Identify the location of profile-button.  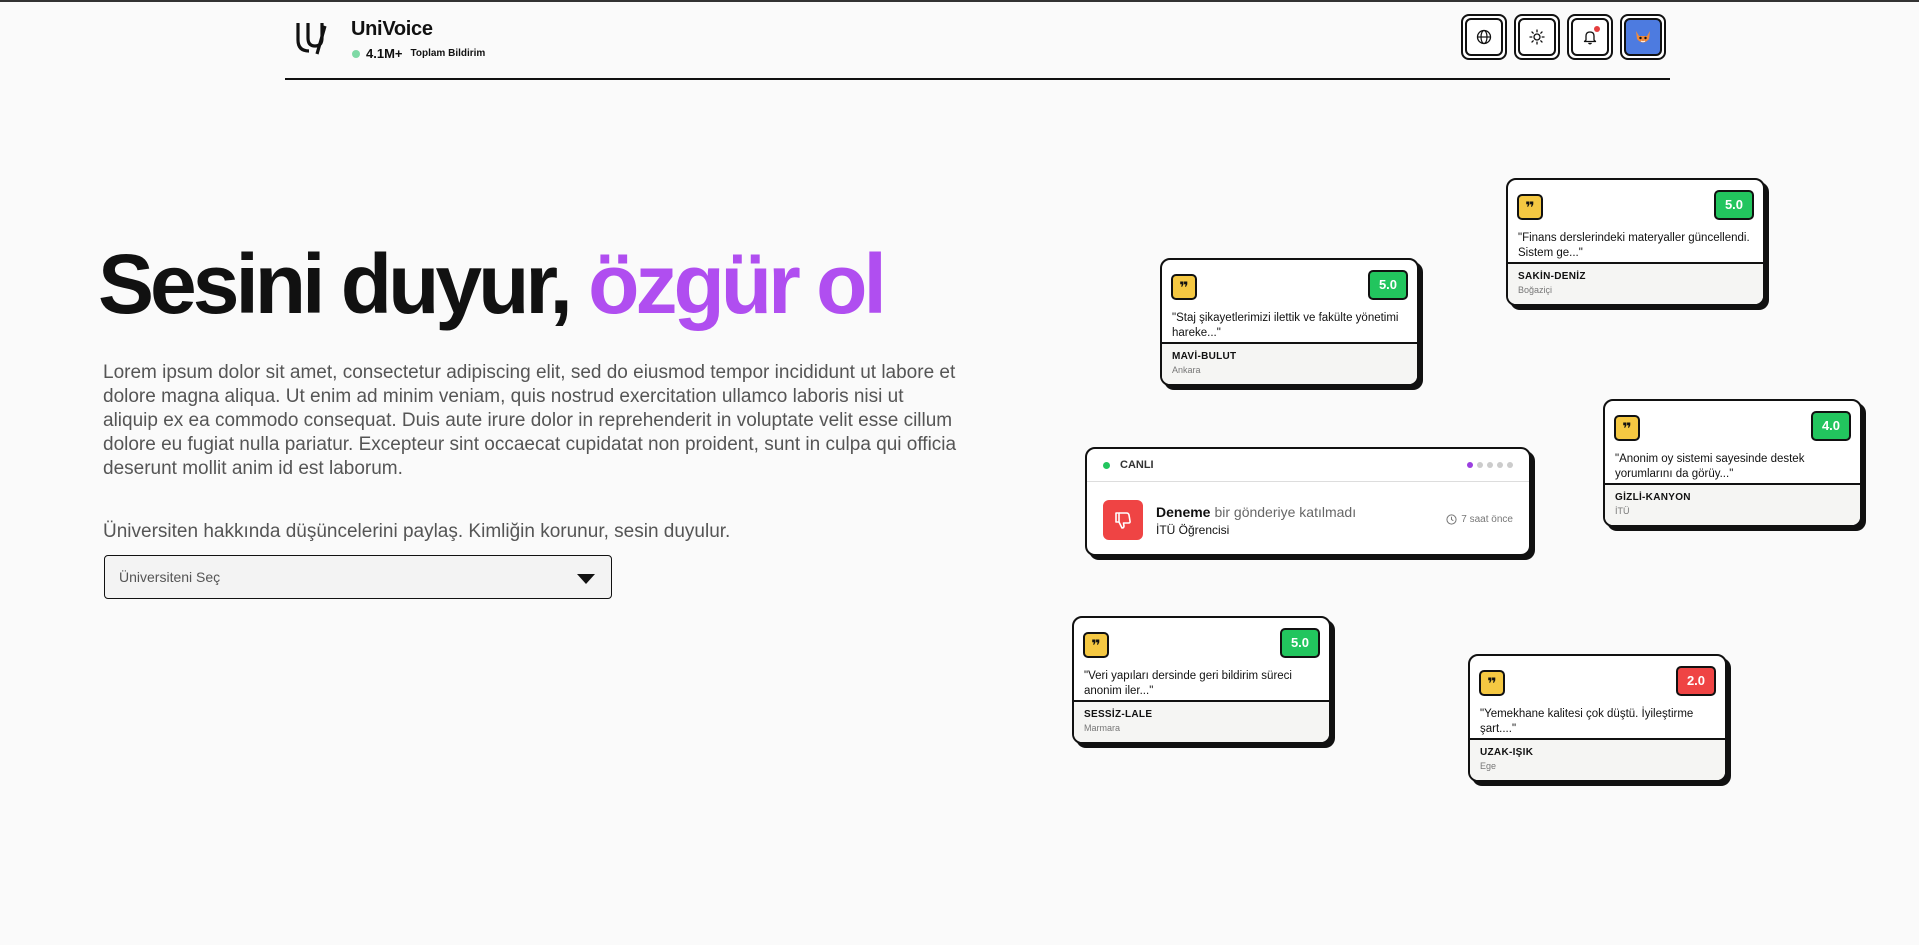
(1643, 37).